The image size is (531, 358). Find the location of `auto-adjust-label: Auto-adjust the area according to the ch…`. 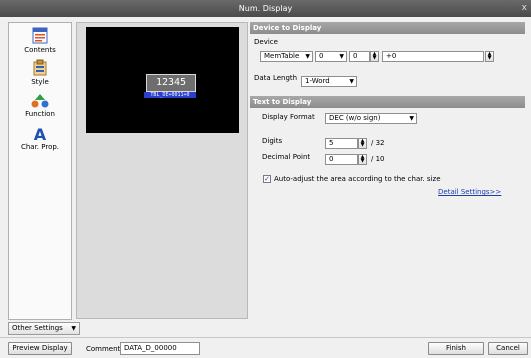

auto-adjust-label: Auto-adjust the area according to the ch… is located at coordinates (357, 179).